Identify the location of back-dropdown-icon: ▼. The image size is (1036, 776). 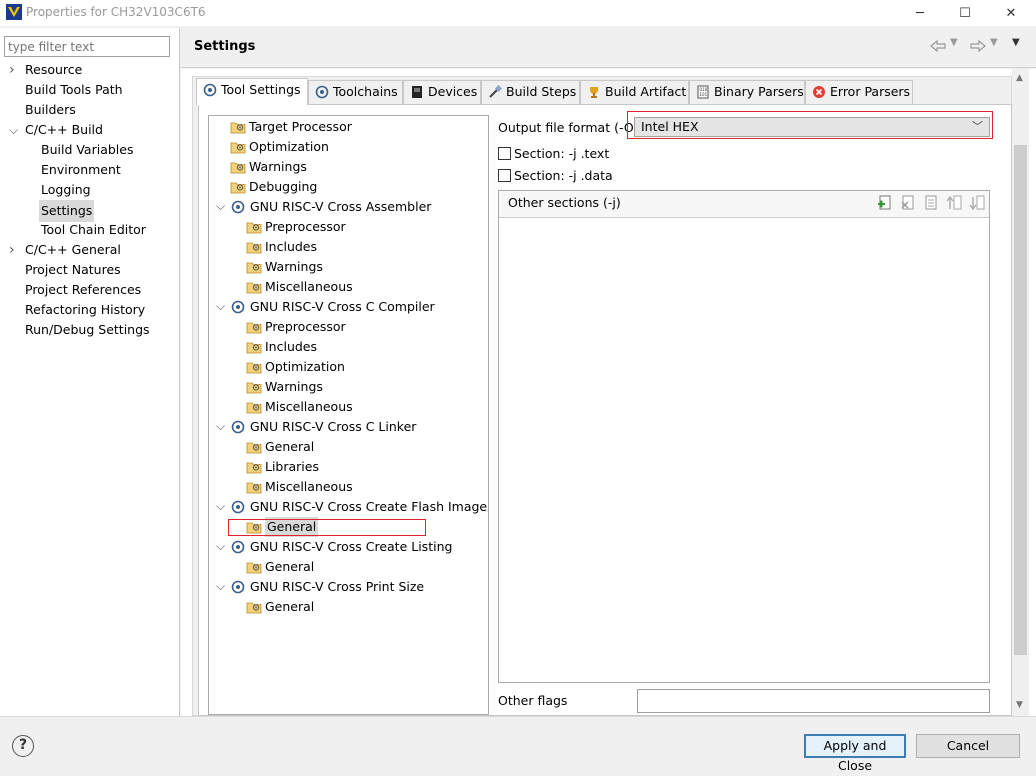
(954, 42).